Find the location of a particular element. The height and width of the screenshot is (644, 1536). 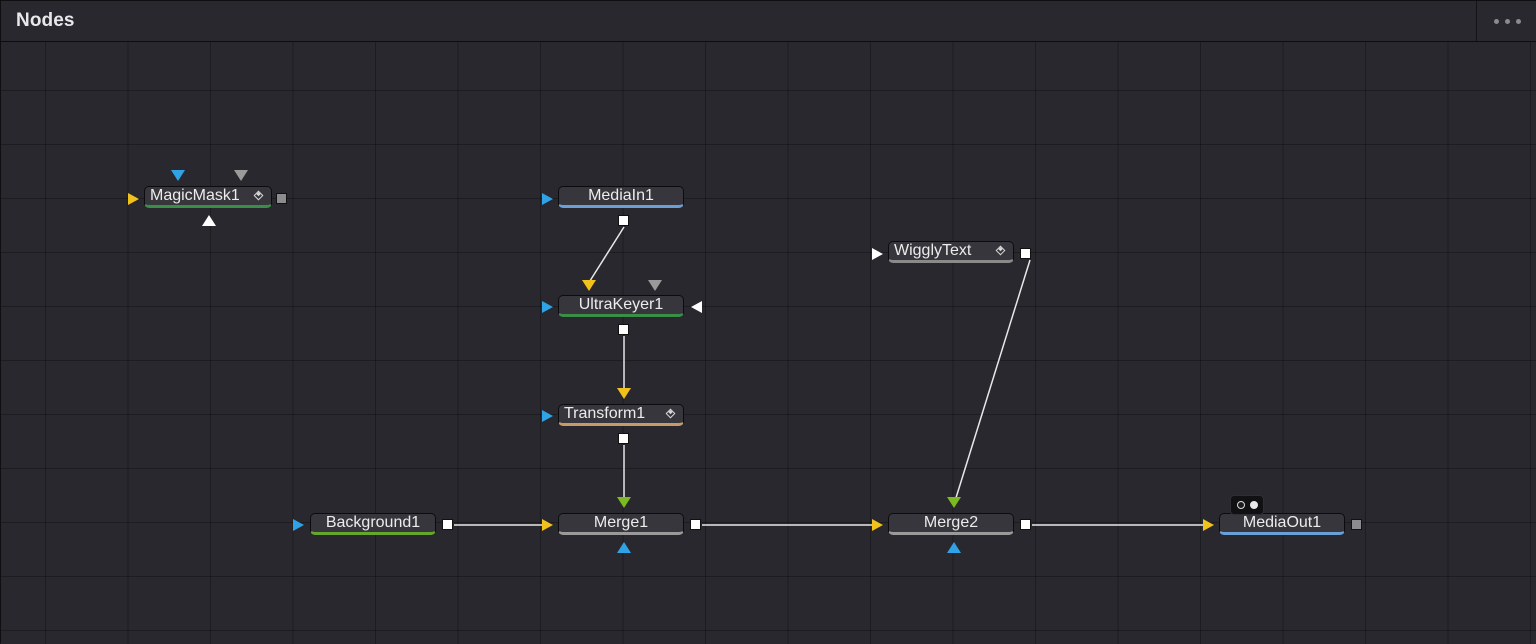

merge1-input-green-triangle is located at coordinates (624, 502).